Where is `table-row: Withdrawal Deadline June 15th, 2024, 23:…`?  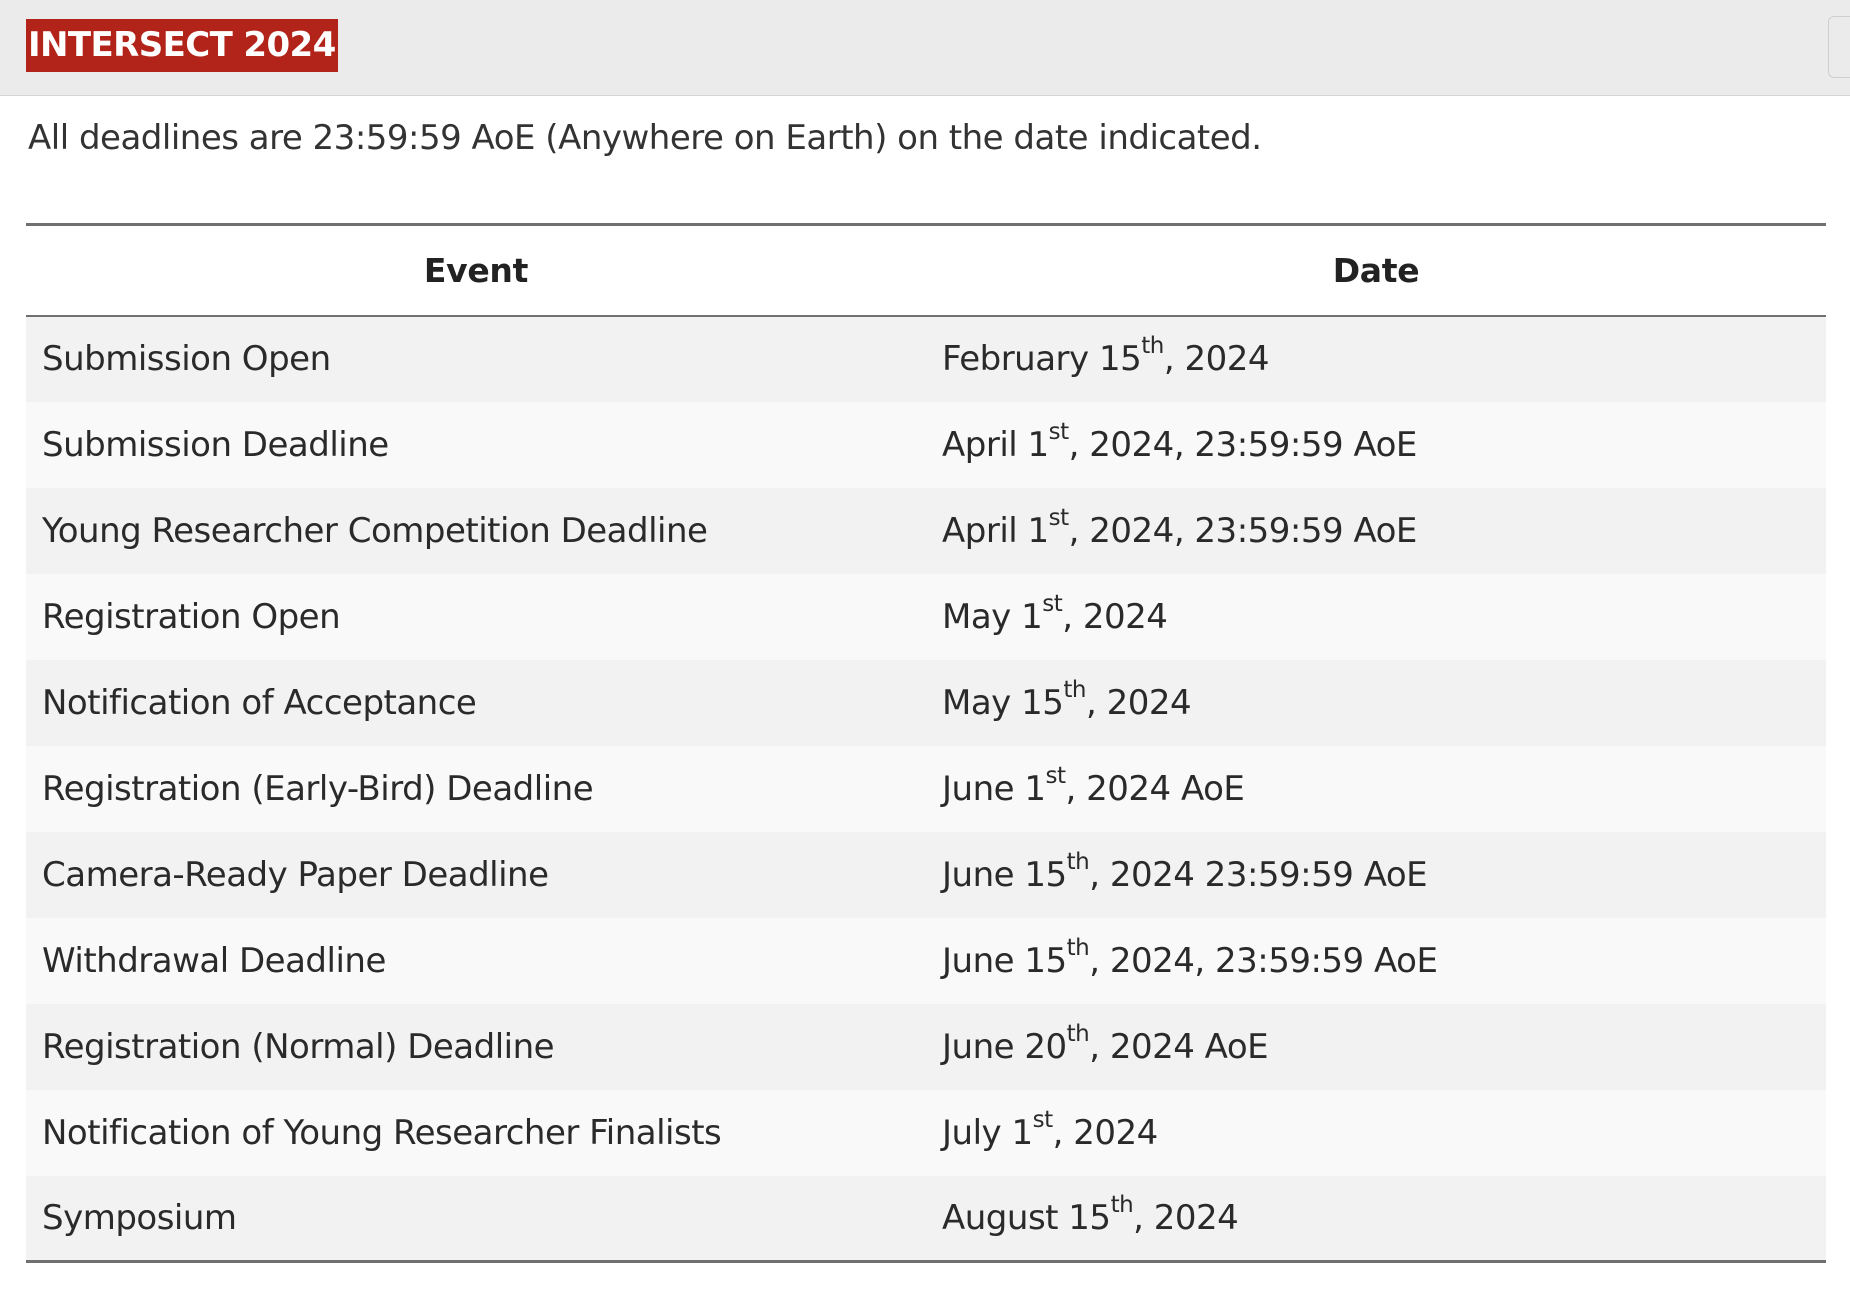 table-row: Withdrawal Deadline June 15th, 2024, 23:… is located at coordinates (926, 960).